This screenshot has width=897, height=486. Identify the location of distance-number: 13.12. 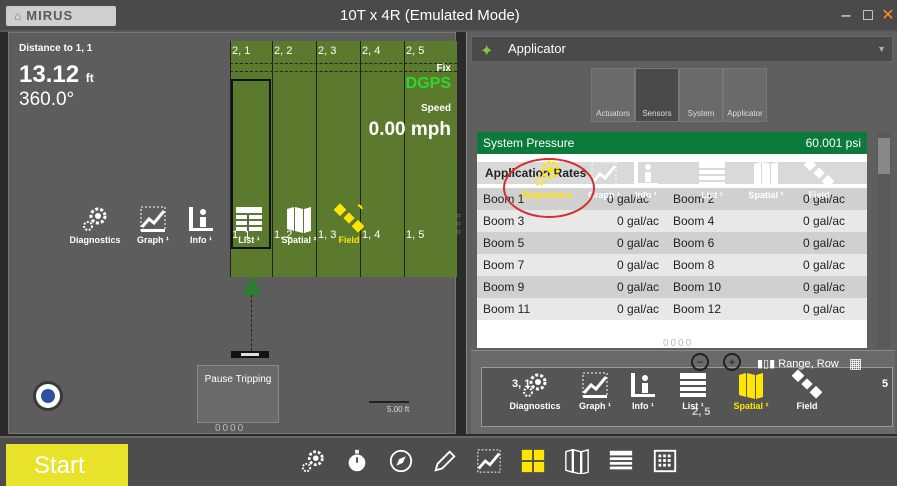
(49, 74).